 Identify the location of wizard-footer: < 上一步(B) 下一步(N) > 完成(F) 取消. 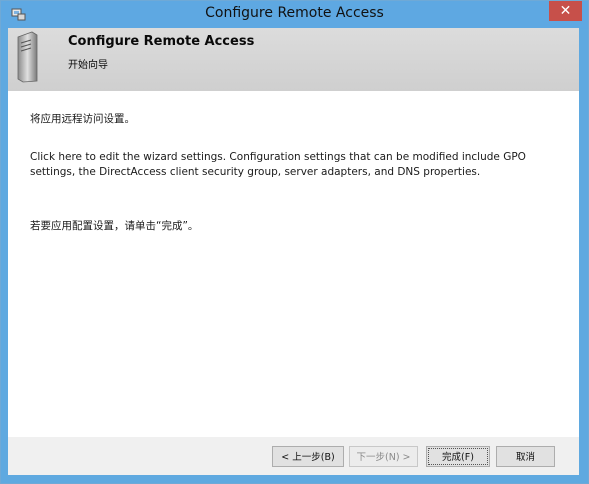
(293, 456).